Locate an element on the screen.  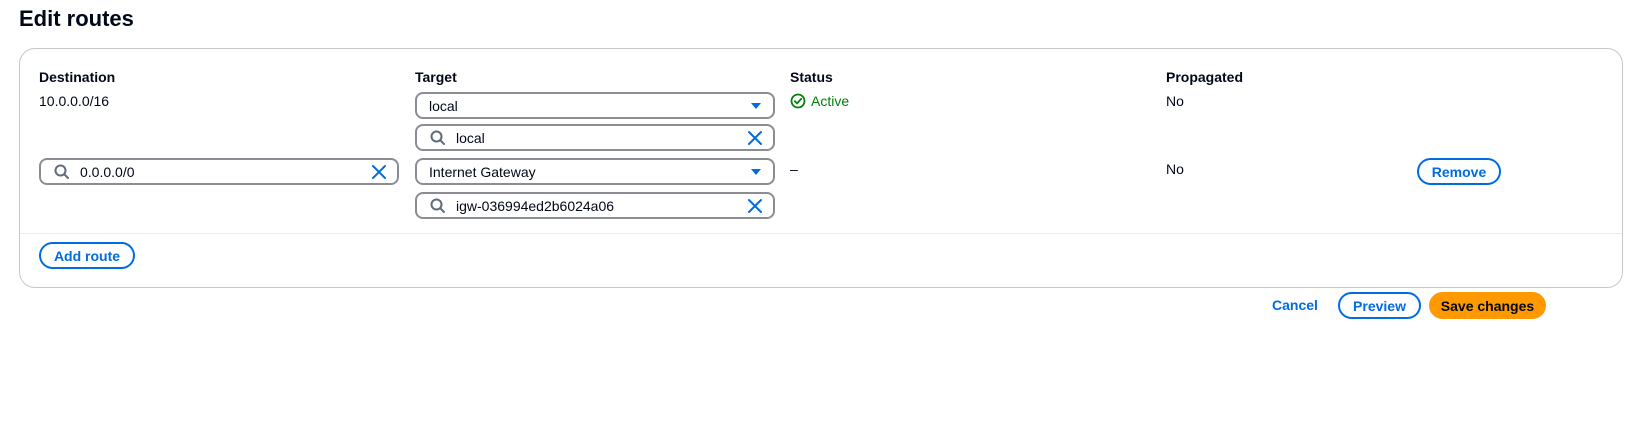
route-2-destination-input: 0.0.0.0/0 is located at coordinates (219, 171).